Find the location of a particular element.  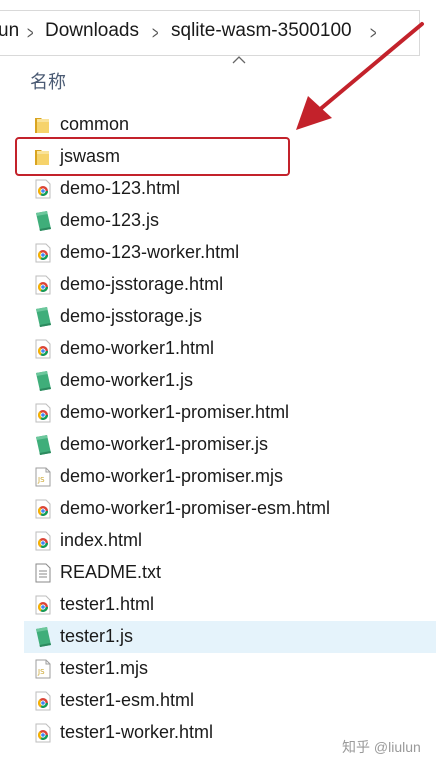

watermark: 知乎 @liulun is located at coordinates (381, 747).